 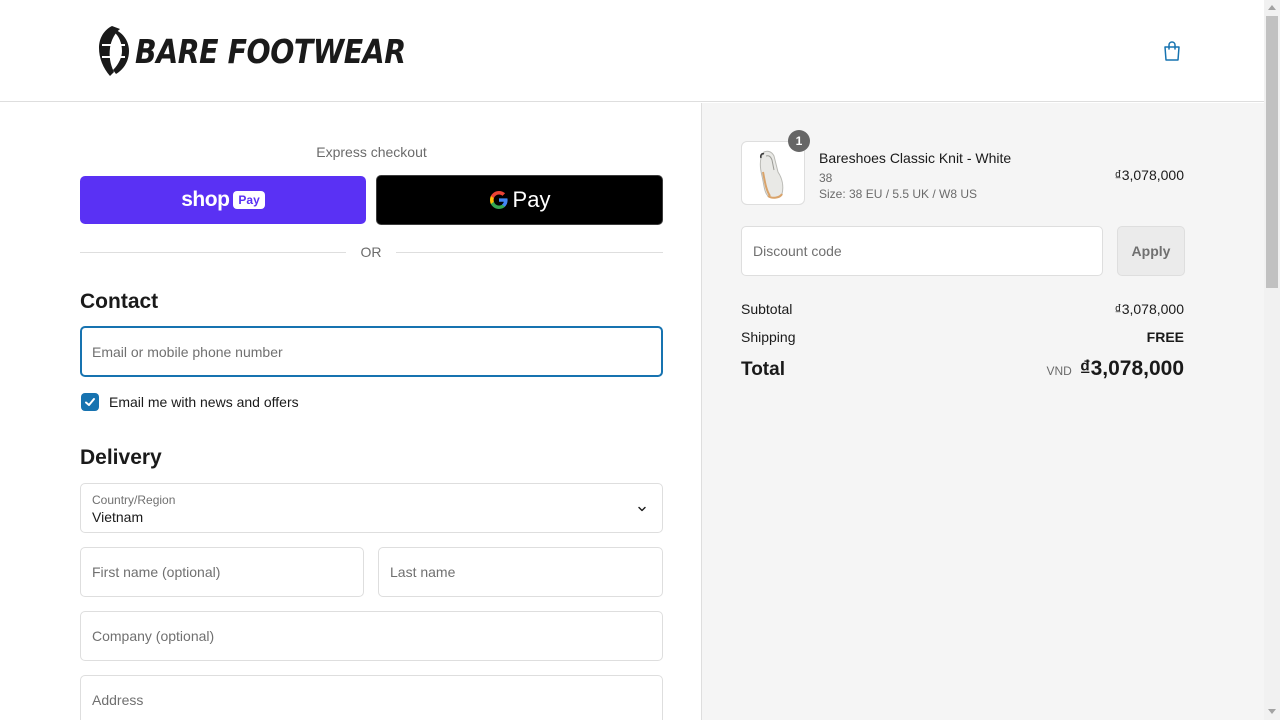 What do you see at coordinates (1272, 360) in the screenshot?
I see `page-scrollbar` at bounding box center [1272, 360].